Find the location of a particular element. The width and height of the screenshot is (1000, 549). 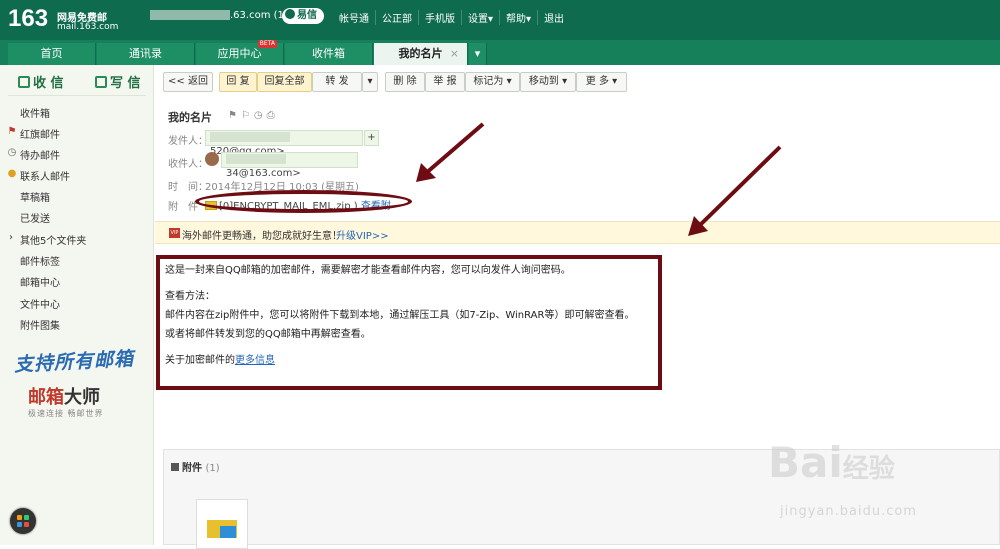

promo-title: 邮箱大师 is located at coordinates (64, 396).